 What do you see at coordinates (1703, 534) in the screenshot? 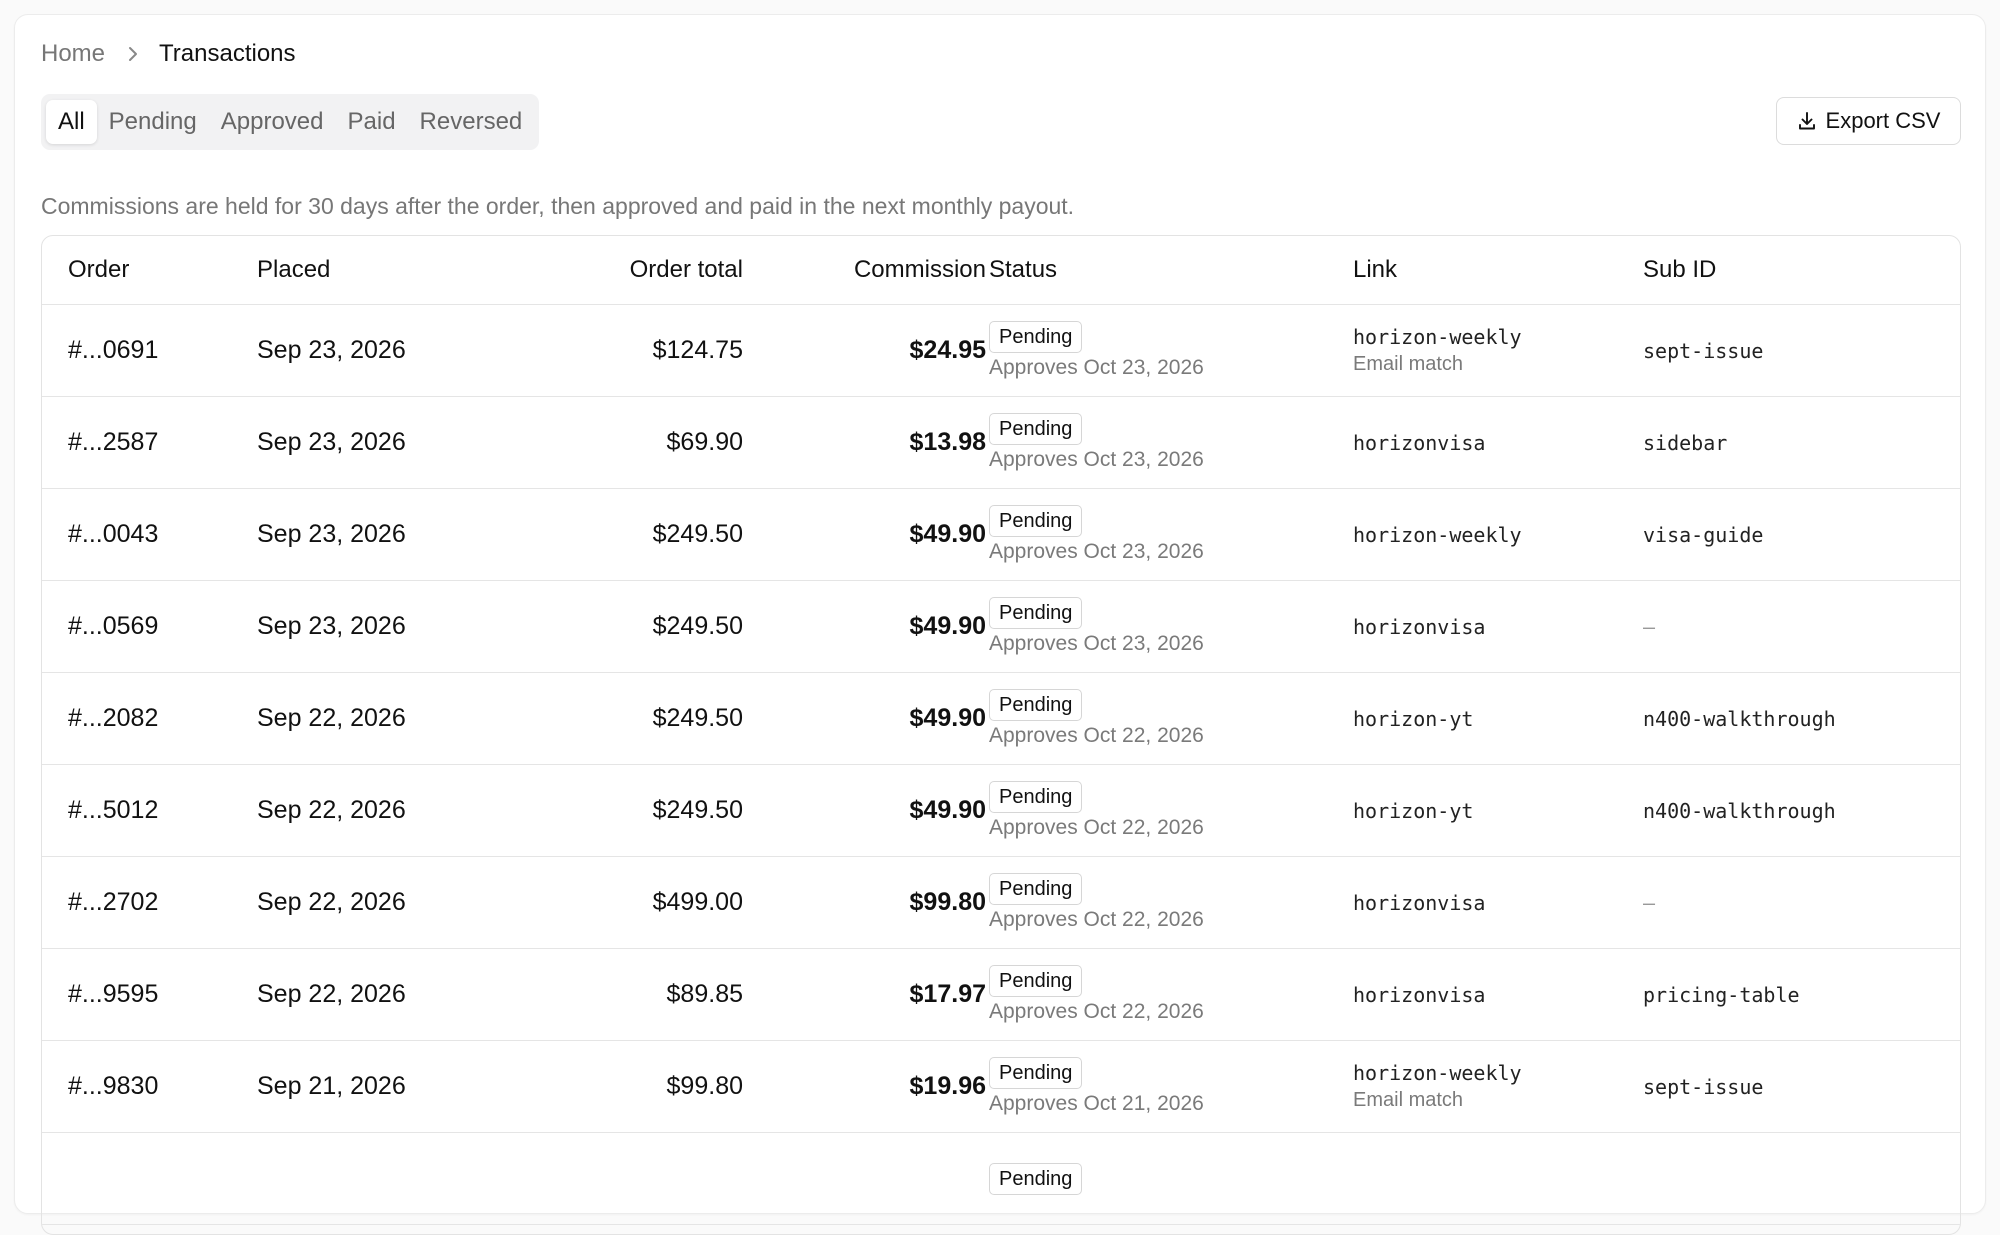
I see `sub-id: visa-guide` at bounding box center [1703, 534].